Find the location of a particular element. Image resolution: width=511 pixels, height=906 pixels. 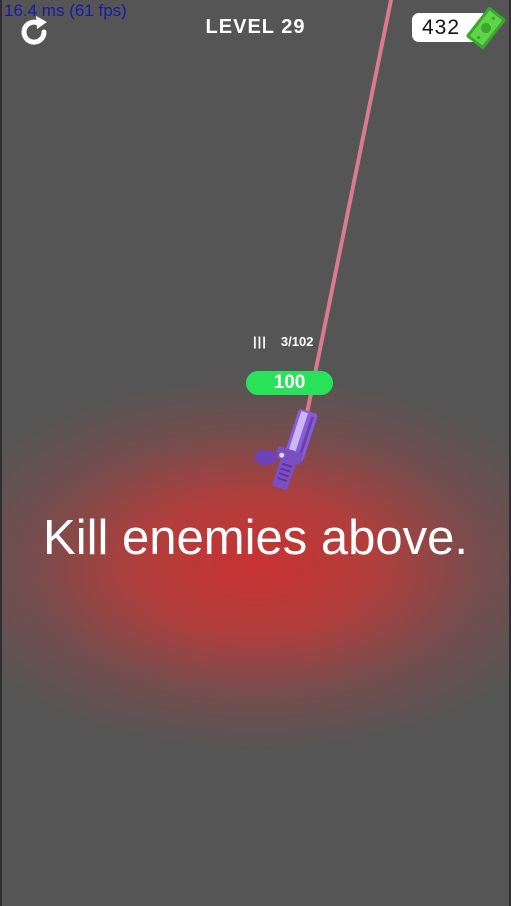

cash-bill-icon is located at coordinates (486, 28).